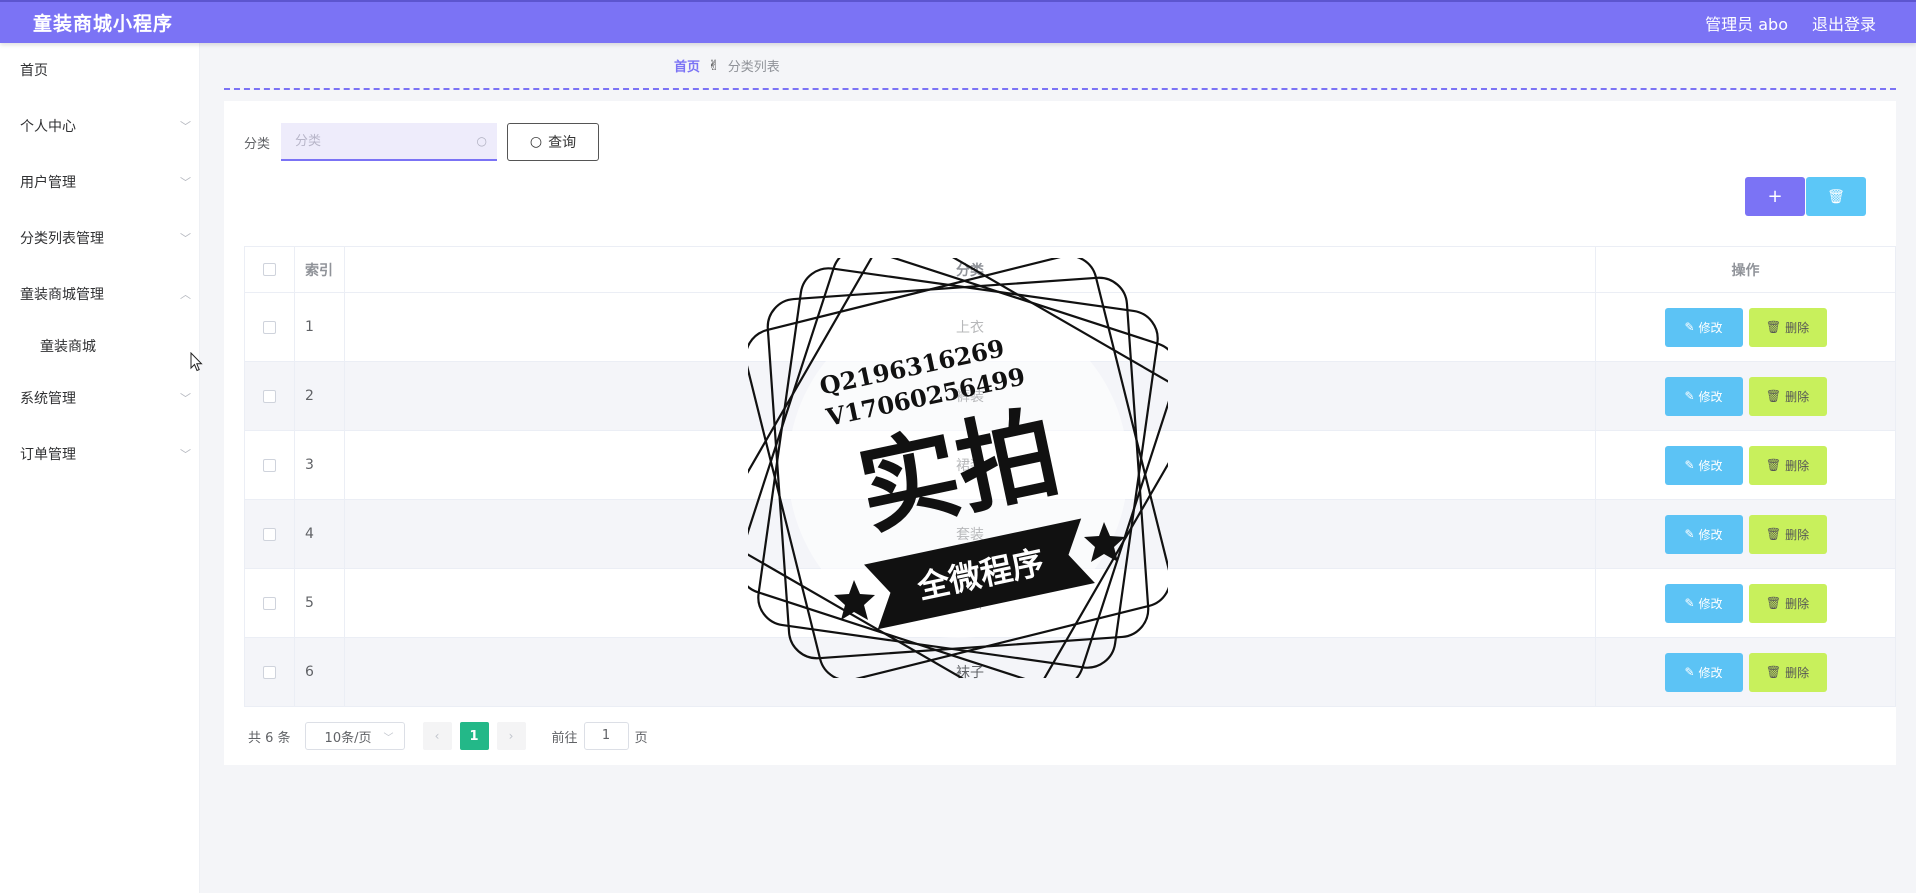  I want to click on sidebar-item-profile: 个人中心 ﹀, so click(99, 127).